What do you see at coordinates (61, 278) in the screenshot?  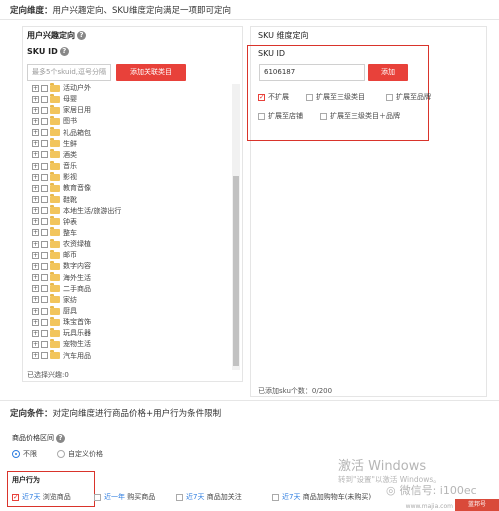 I see `tree-item: + 海外生活` at bounding box center [61, 278].